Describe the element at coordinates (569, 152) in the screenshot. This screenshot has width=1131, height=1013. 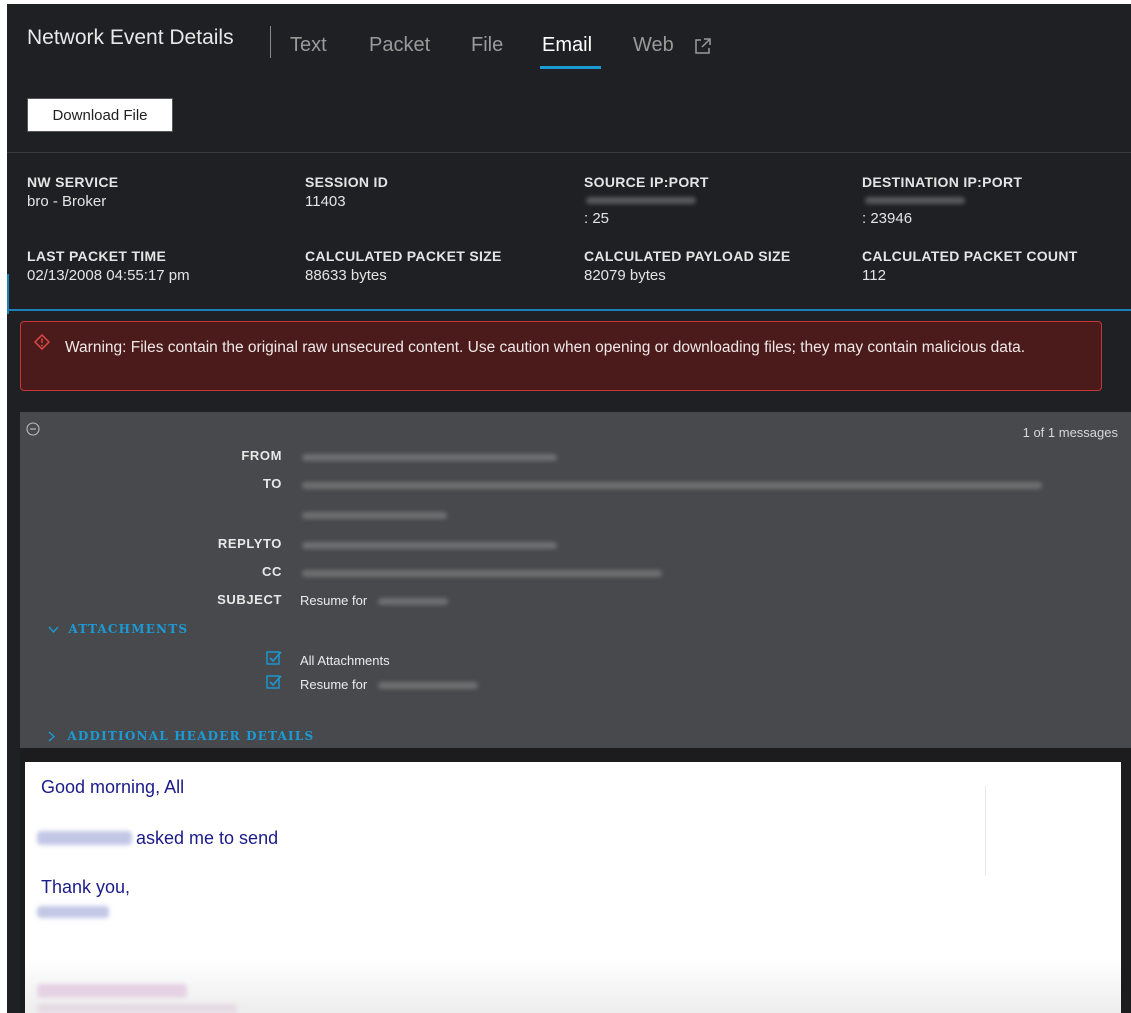
I see `header-divider` at that location.